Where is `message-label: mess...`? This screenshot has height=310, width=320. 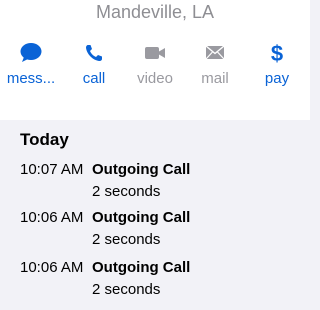 message-label: mess... is located at coordinates (31, 78).